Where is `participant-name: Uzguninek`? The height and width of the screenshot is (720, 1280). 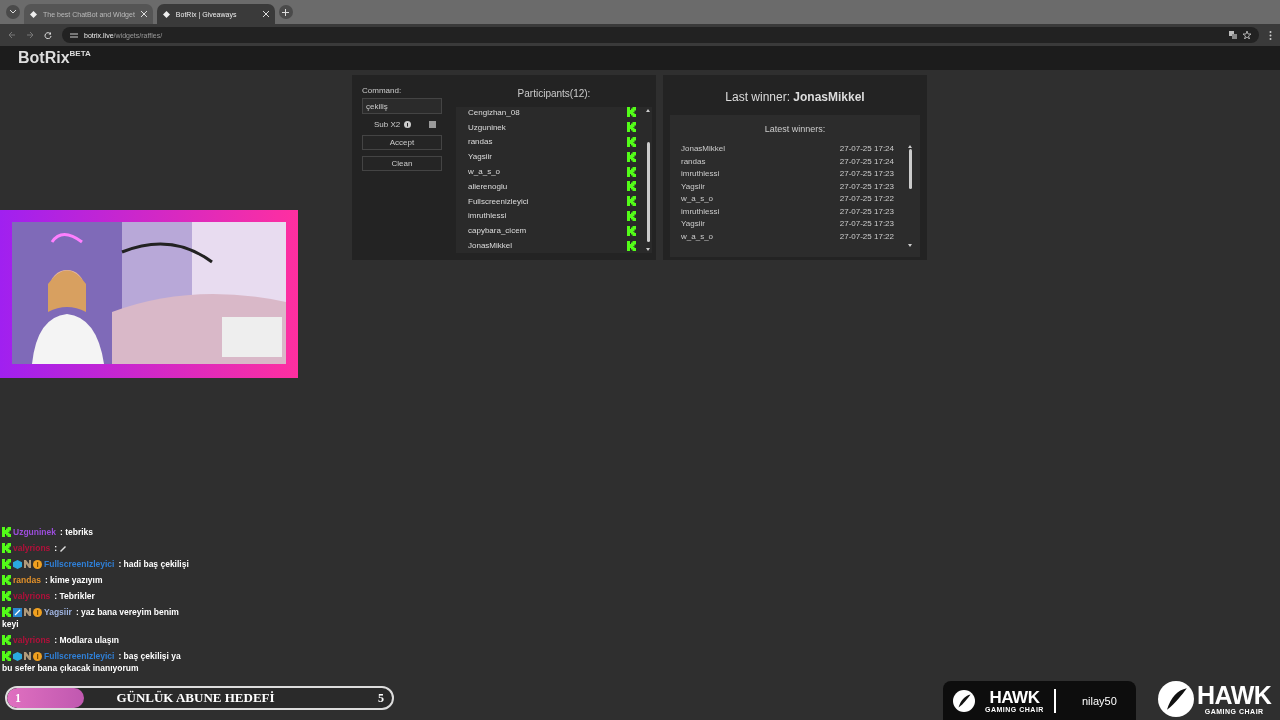 participant-name: Uzguninek is located at coordinates (487, 127).